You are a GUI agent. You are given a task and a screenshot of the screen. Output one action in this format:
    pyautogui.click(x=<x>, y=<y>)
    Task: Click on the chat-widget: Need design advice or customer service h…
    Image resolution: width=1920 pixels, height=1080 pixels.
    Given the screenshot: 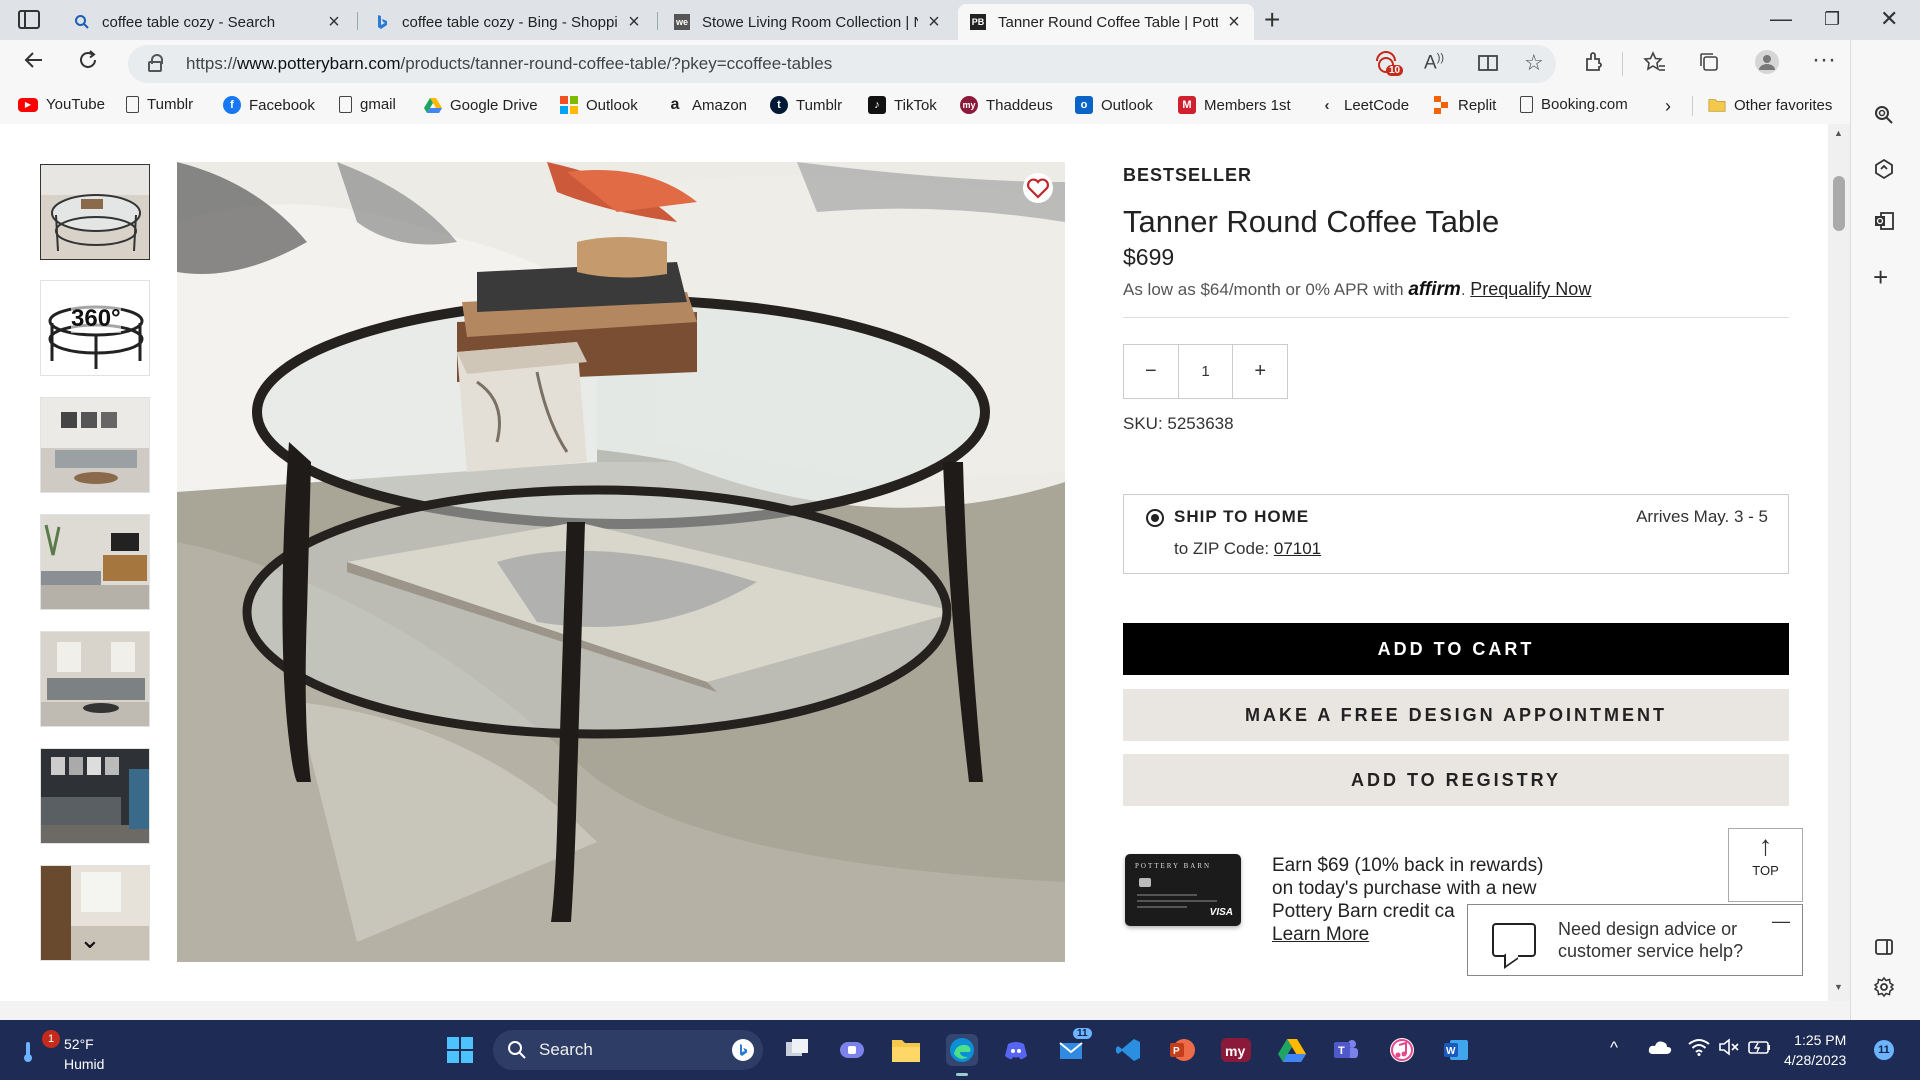 What is the action you would take?
    pyautogui.click(x=1635, y=940)
    